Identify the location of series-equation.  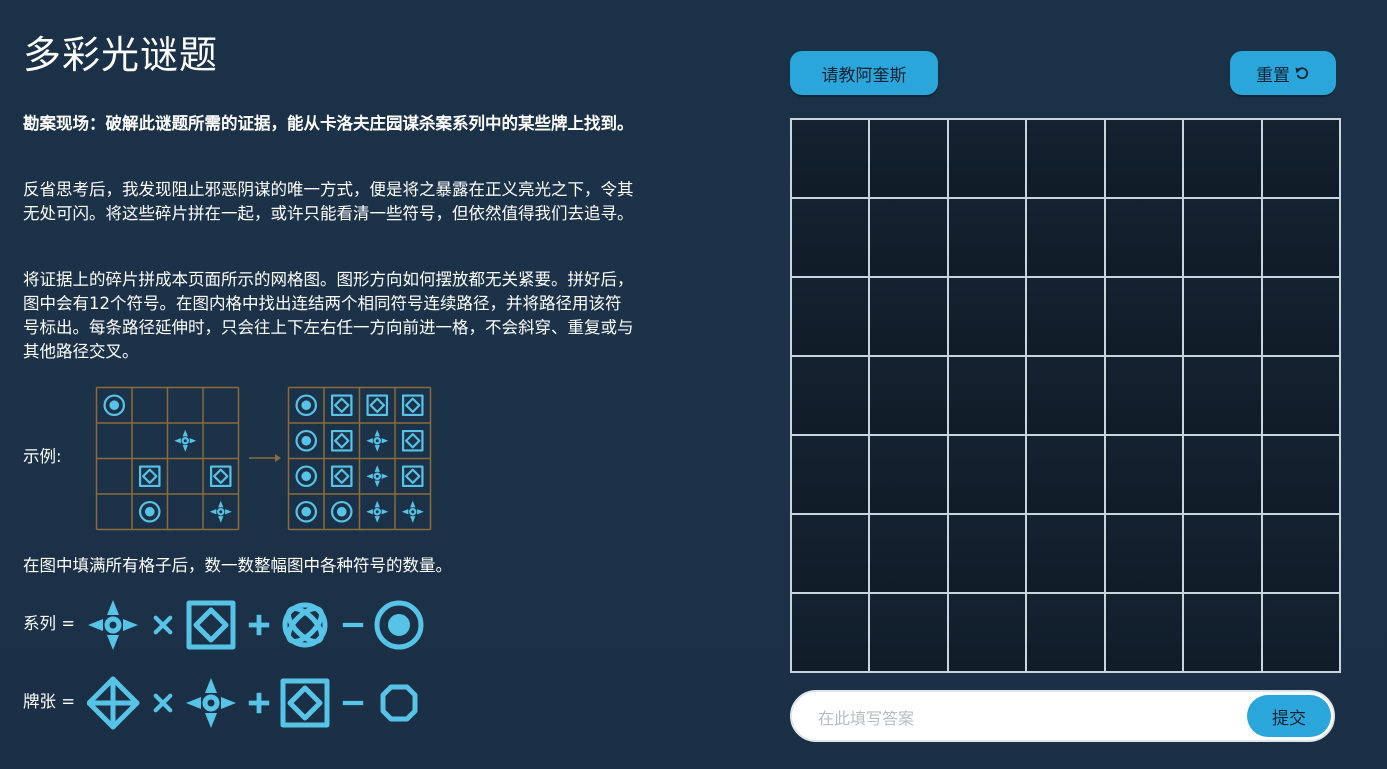
(256, 625).